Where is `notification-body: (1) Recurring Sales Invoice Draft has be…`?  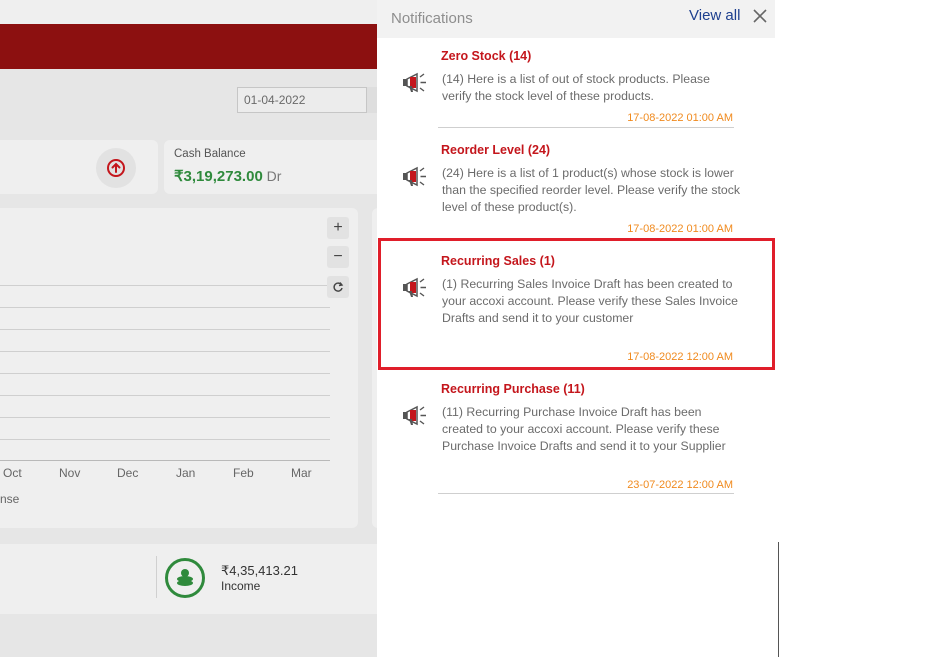 notification-body: (1) Recurring Sales Invoice Draft has be… is located at coordinates (590, 301).